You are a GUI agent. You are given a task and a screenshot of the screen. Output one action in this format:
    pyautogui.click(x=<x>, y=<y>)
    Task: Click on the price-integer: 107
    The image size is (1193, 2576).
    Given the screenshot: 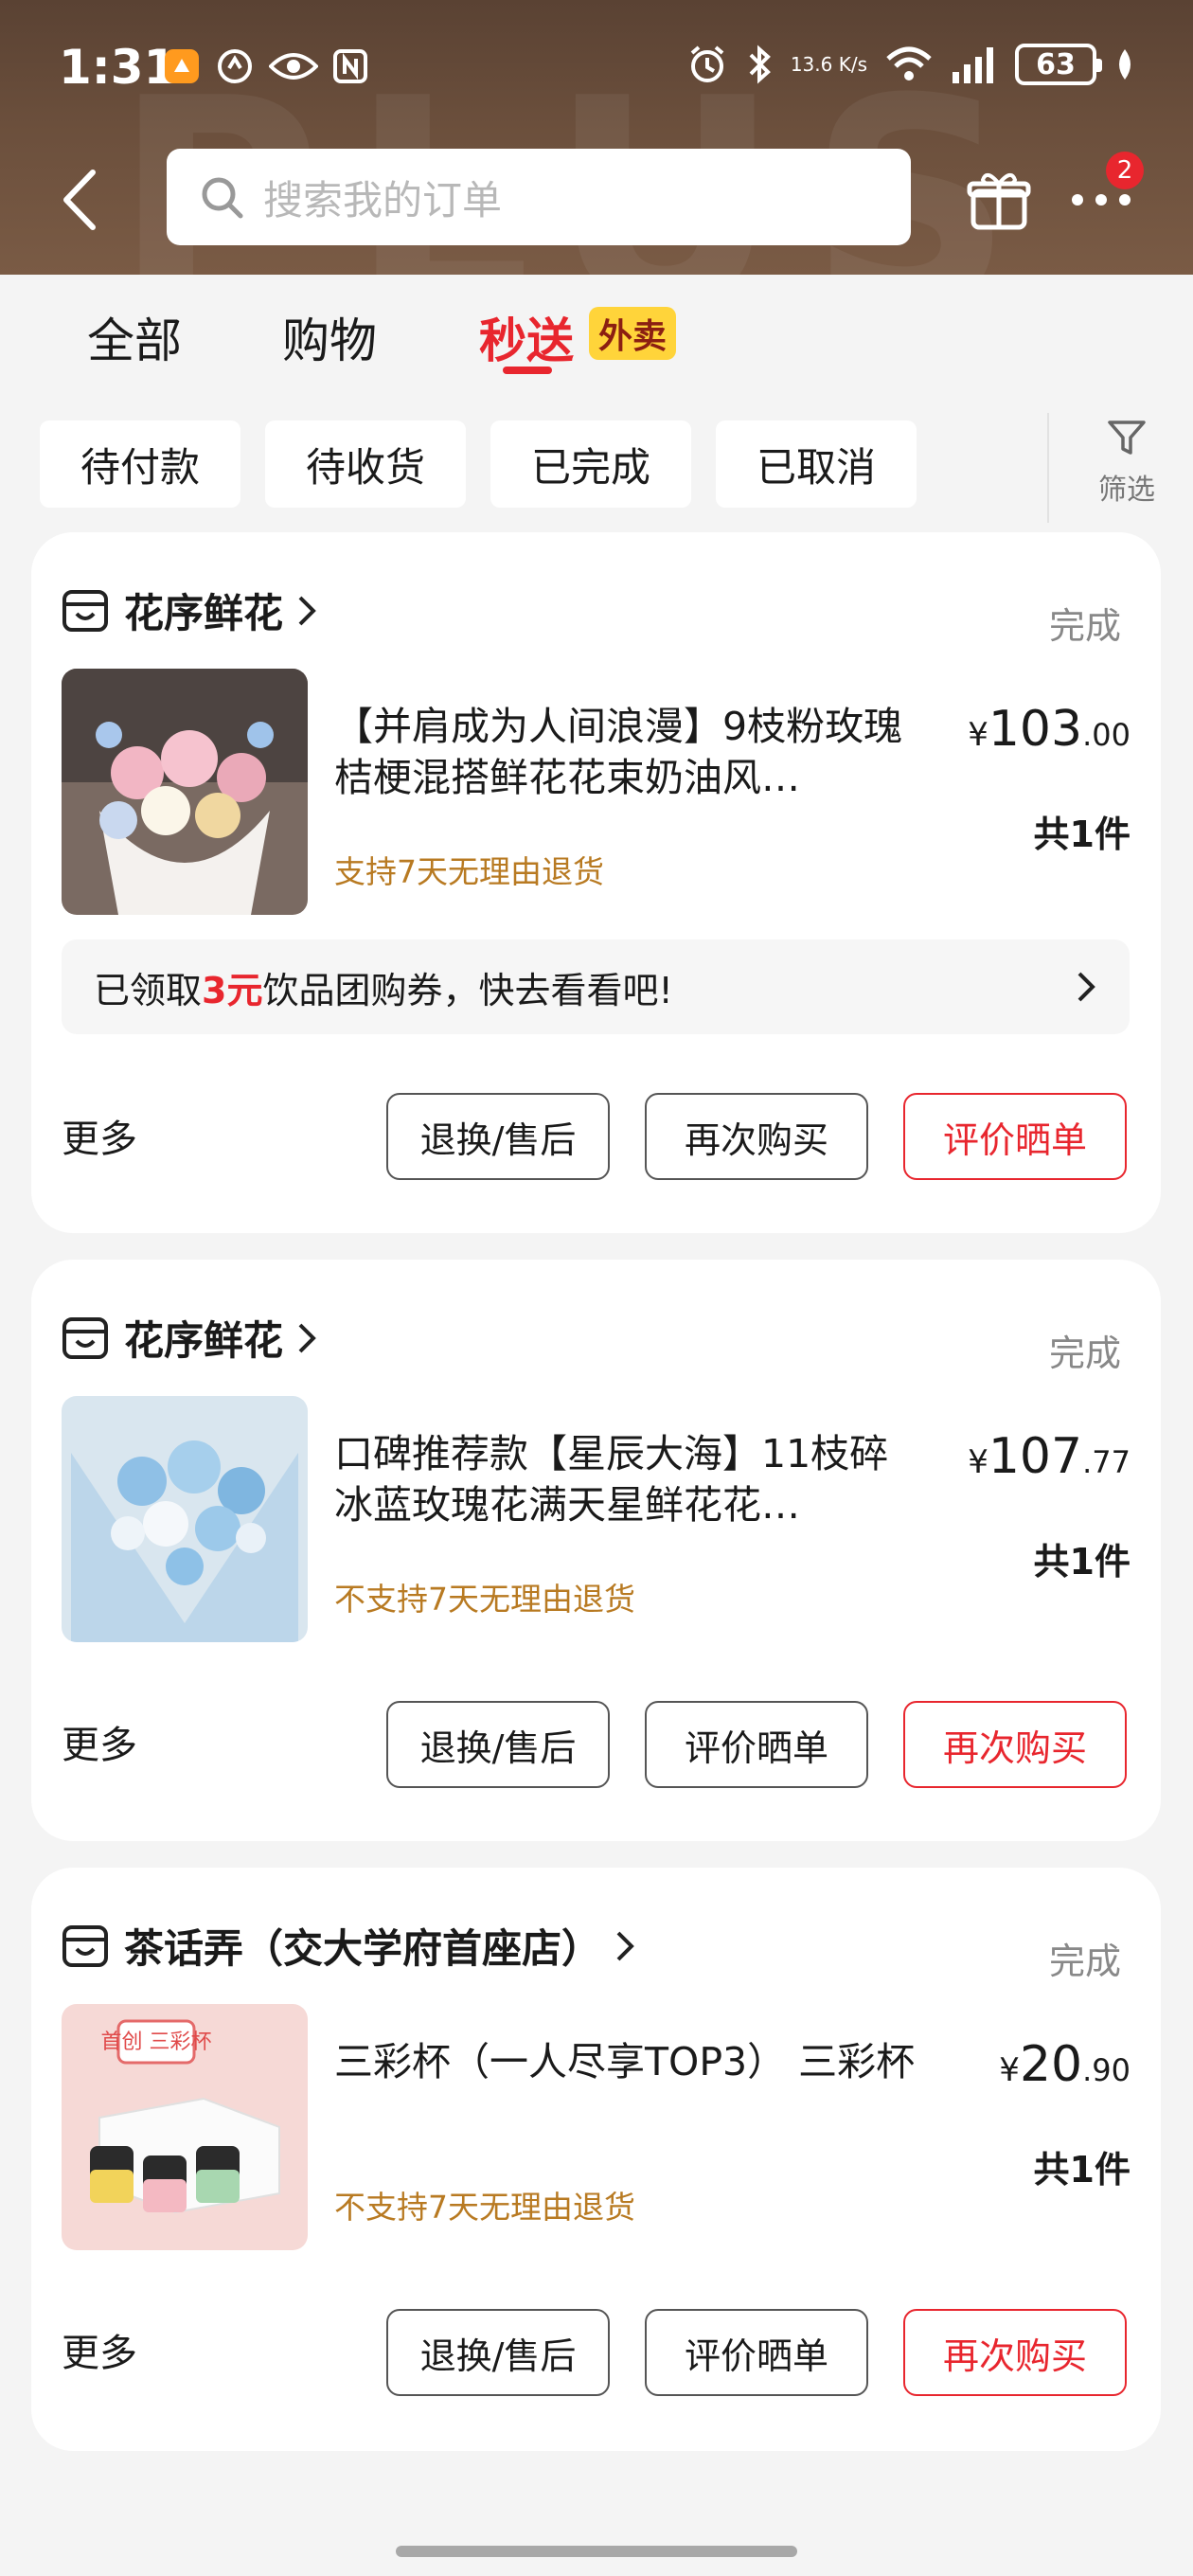 What is the action you would take?
    pyautogui.click(x=1035, y=1456)
    